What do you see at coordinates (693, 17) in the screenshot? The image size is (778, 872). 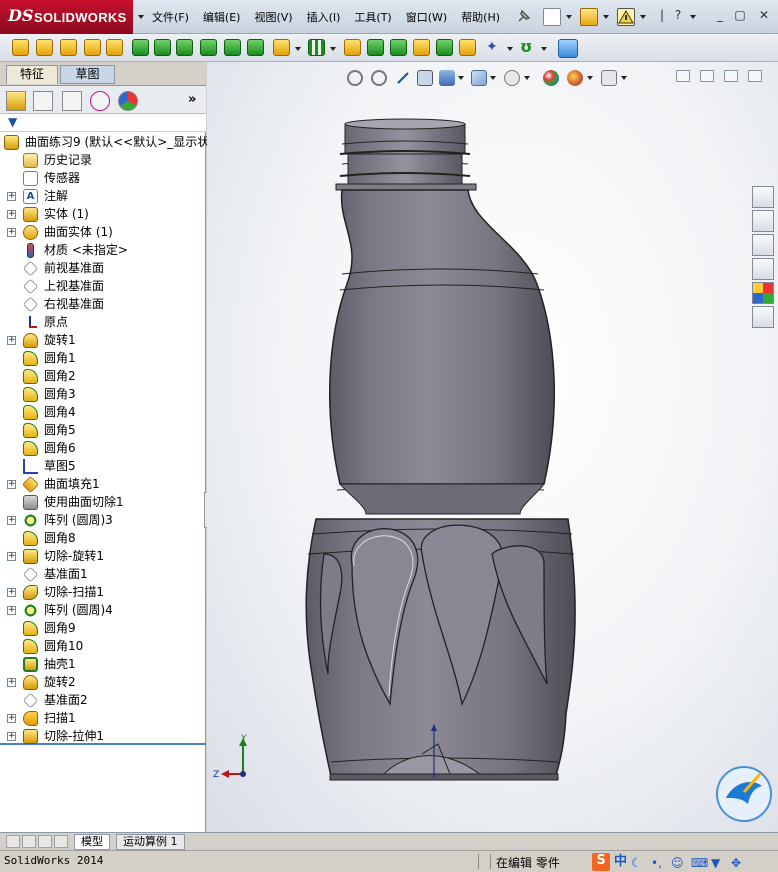 I see `help-dropdown-icon` at bounding box center [693, 17].